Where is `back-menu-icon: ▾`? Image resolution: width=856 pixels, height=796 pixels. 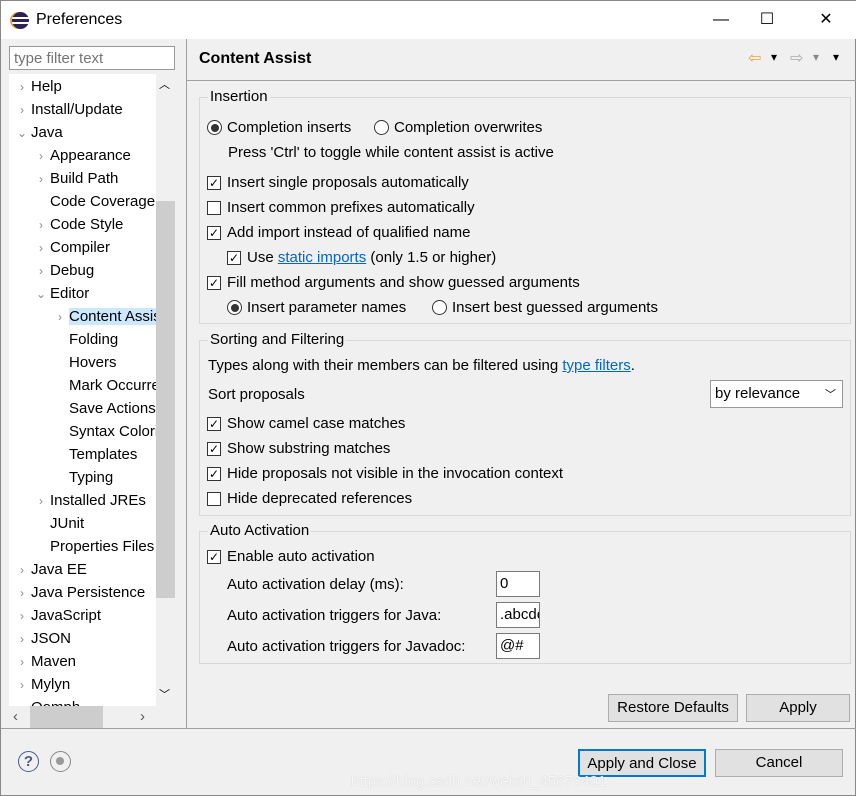
back-menu-icon: ▾ is located at coordinates (774, 57).